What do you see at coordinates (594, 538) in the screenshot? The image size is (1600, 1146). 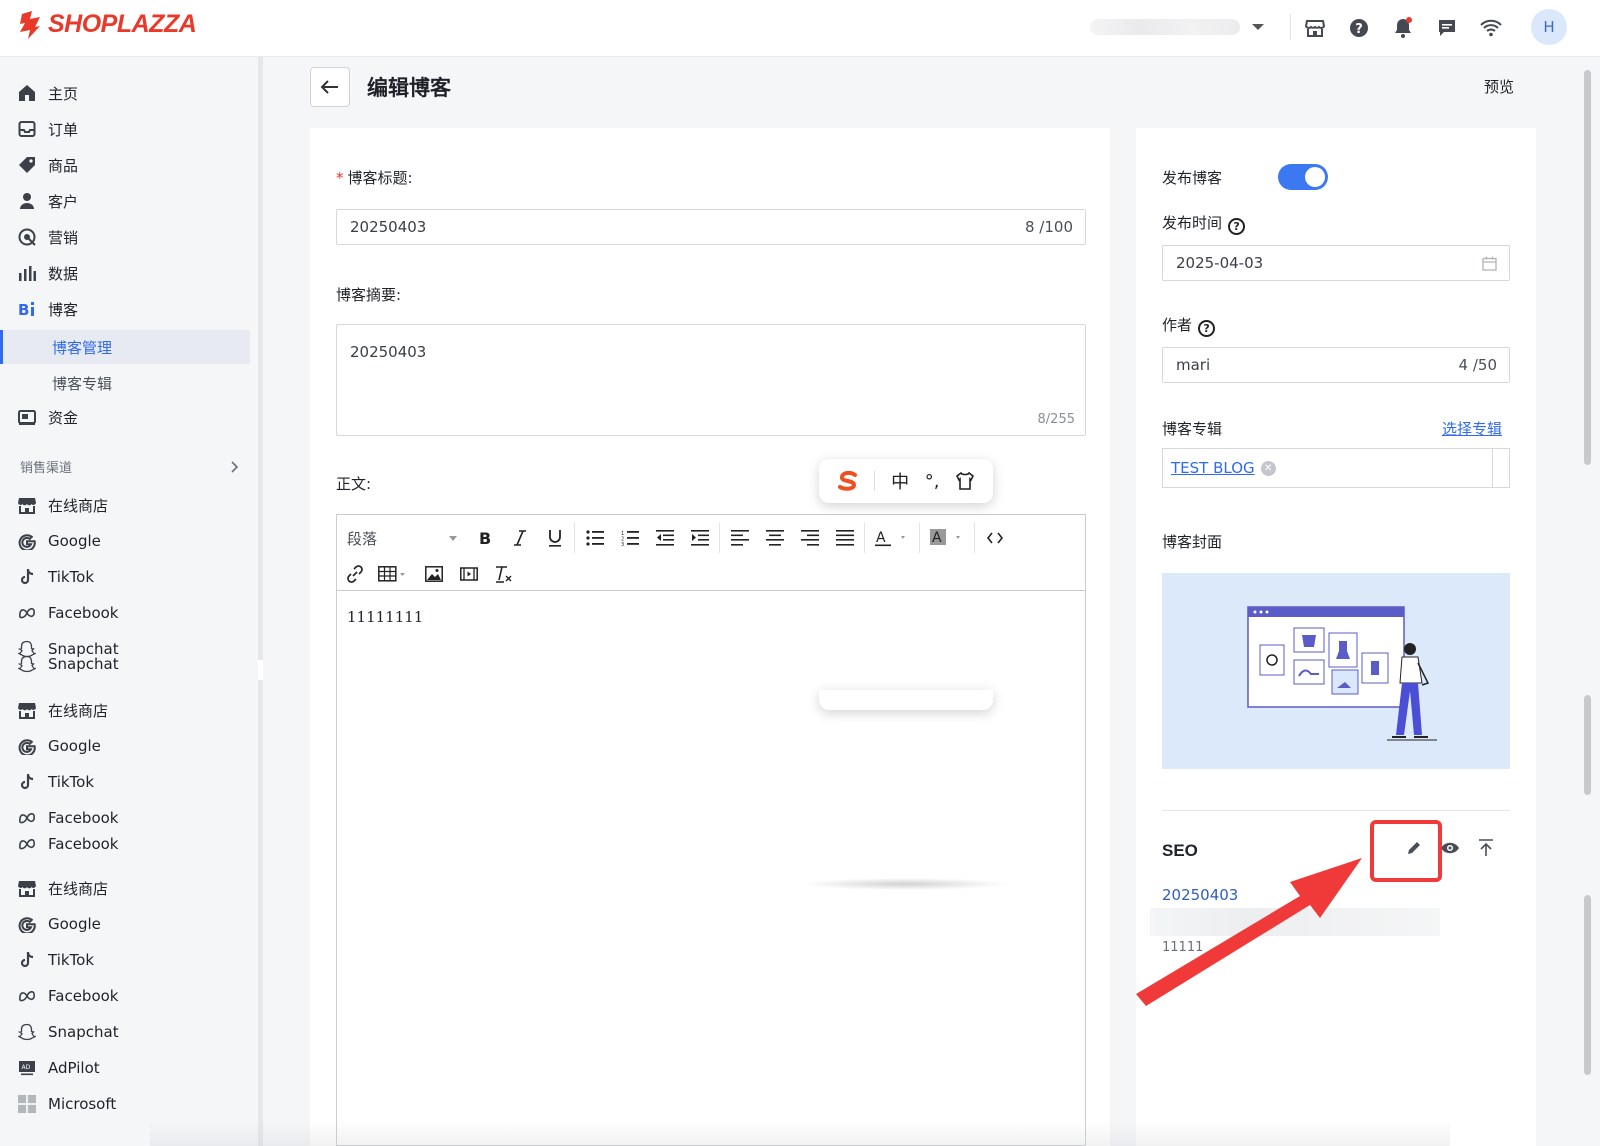 I see `bullet-list-icon` at bounding box center [594, 538].